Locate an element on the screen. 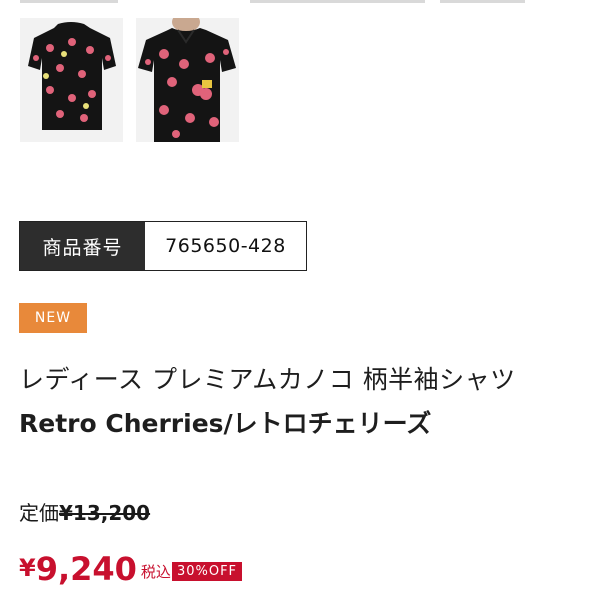  discount-badge: 30%OFF is located at coordinates (207, 571).